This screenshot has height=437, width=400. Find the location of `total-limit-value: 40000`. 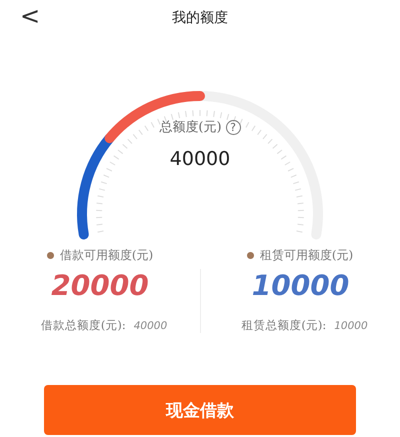

total-limit-value: 40000 is located at coordinates (200, 159).